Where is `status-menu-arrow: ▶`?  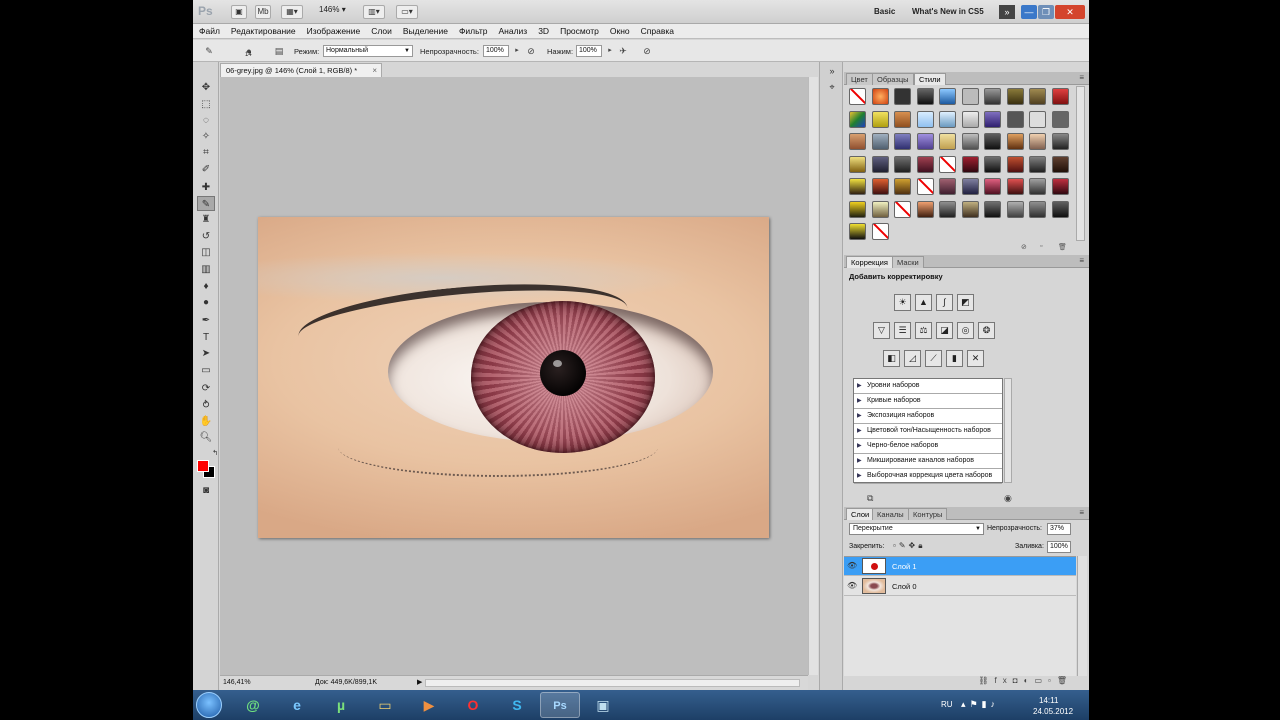 status-menu-arrow: ▶ is located at coordinates (419, 683).